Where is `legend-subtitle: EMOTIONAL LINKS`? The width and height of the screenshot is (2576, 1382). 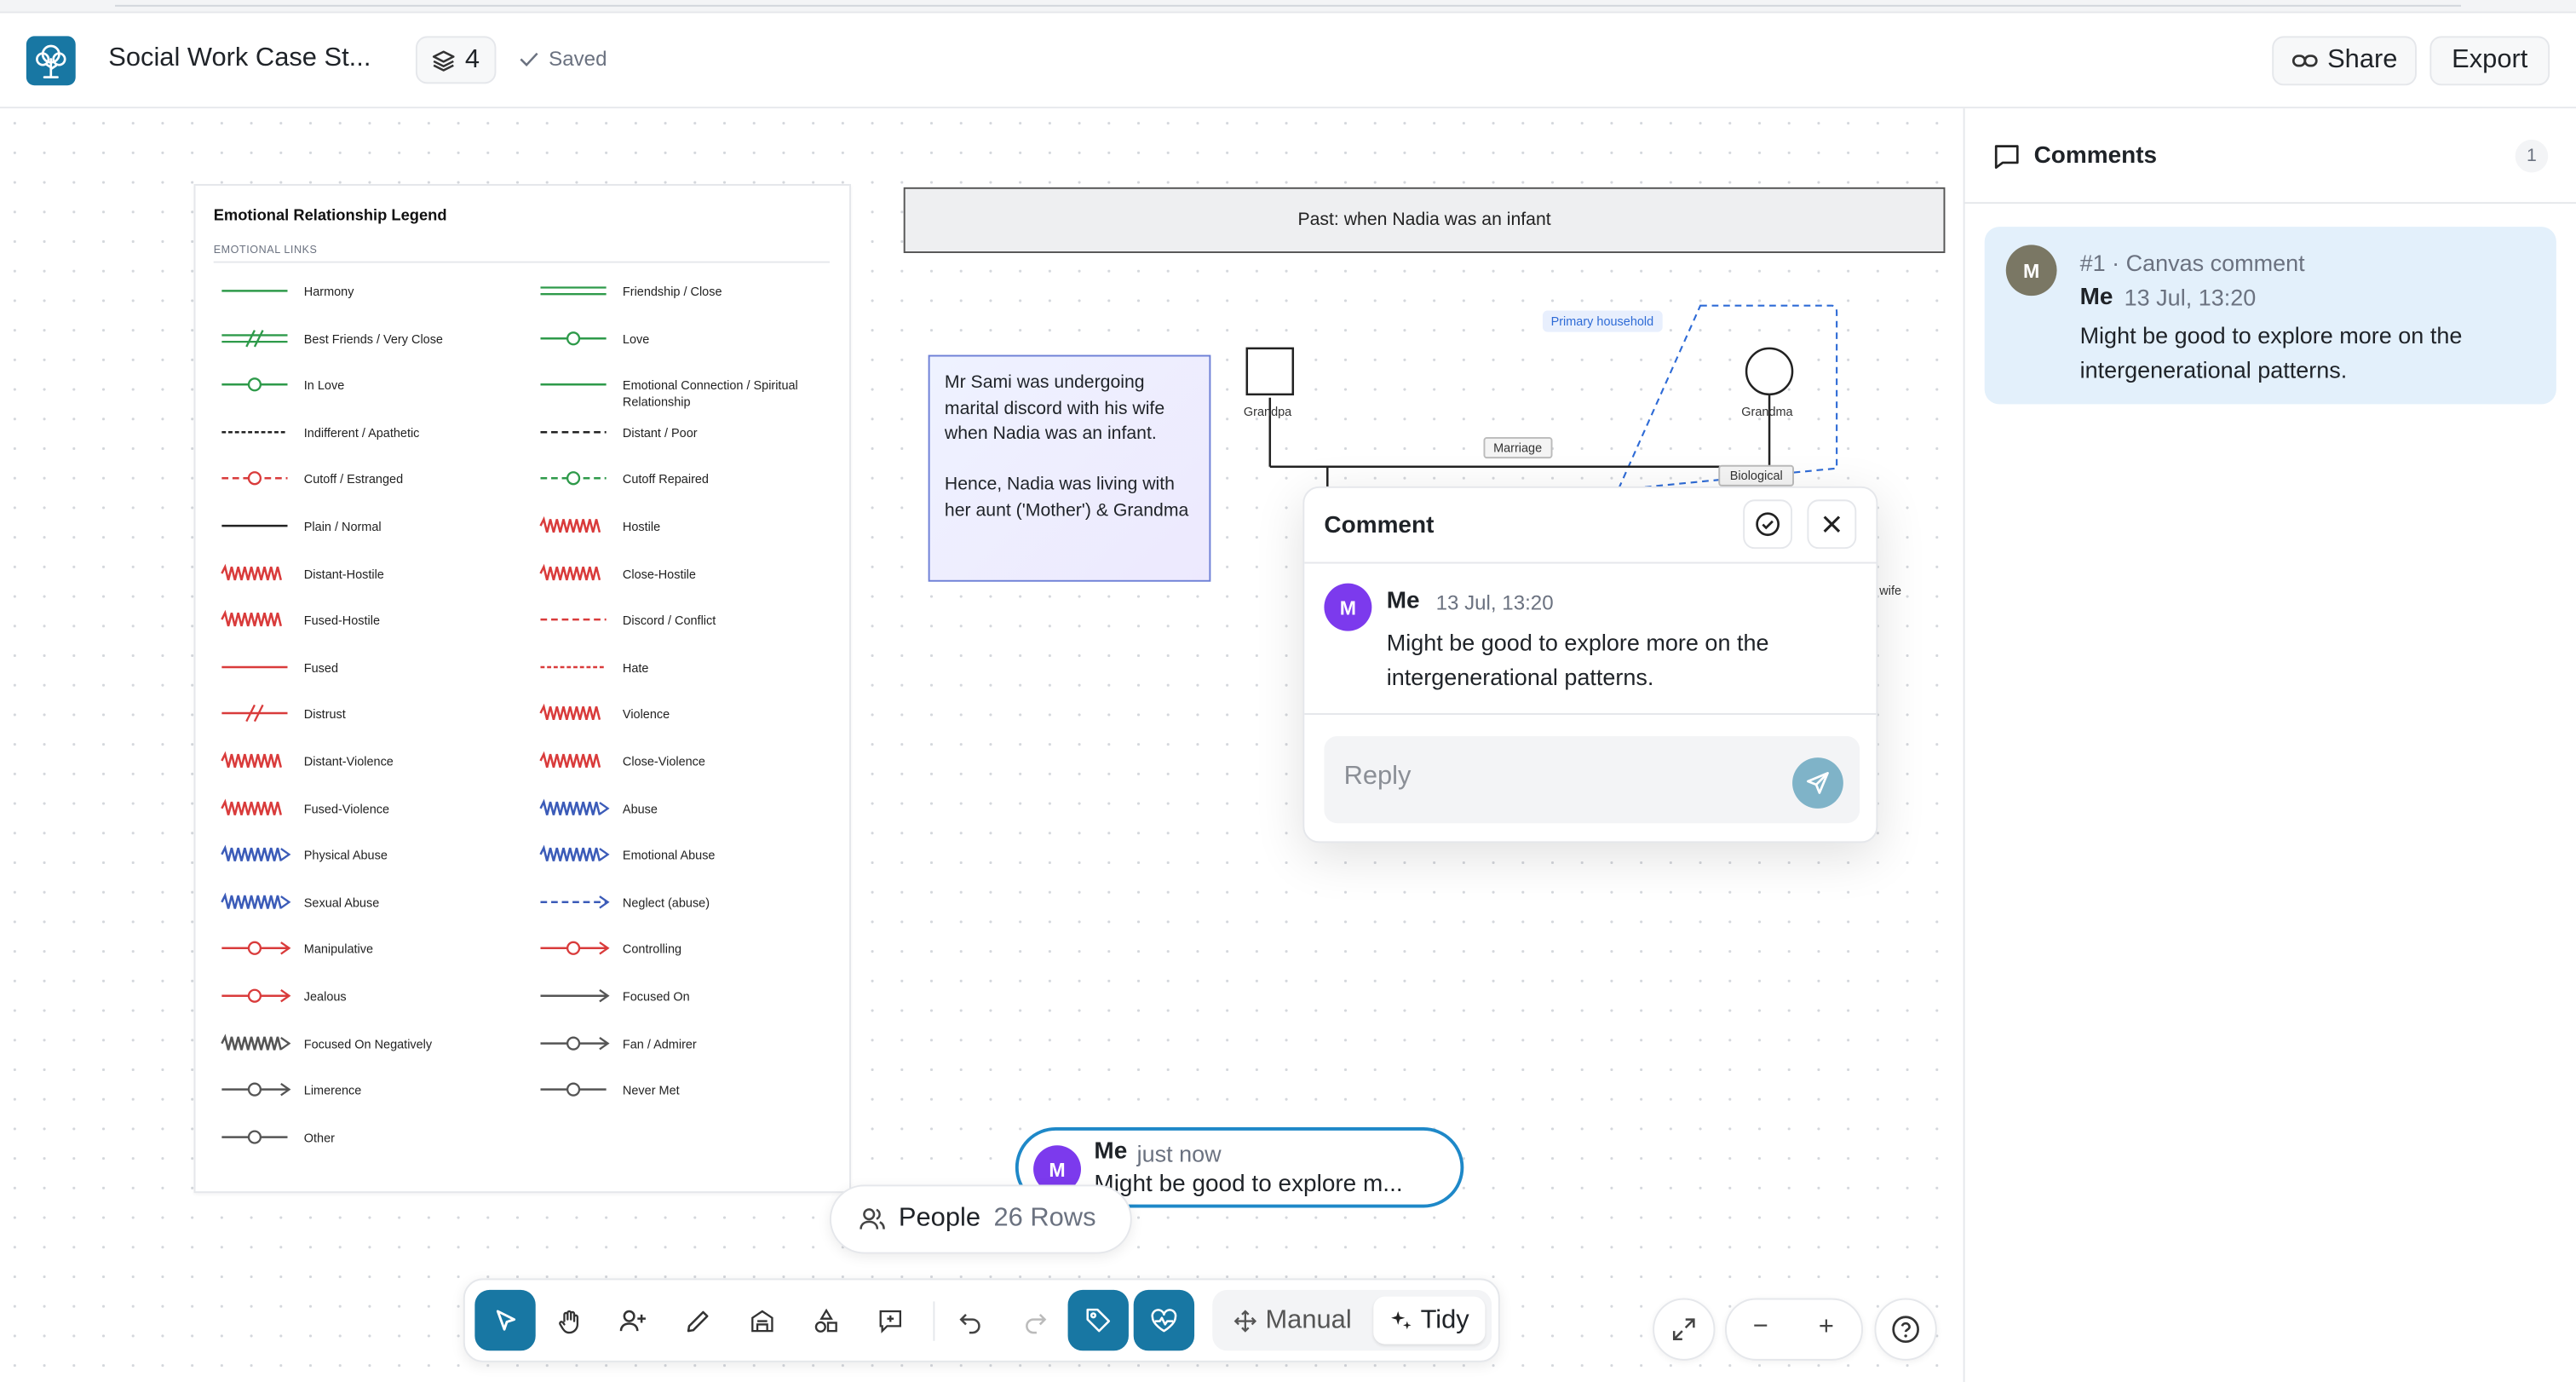 legend-subtitle: EMOTIONAL LINKS is located at coordinates (266, 250).